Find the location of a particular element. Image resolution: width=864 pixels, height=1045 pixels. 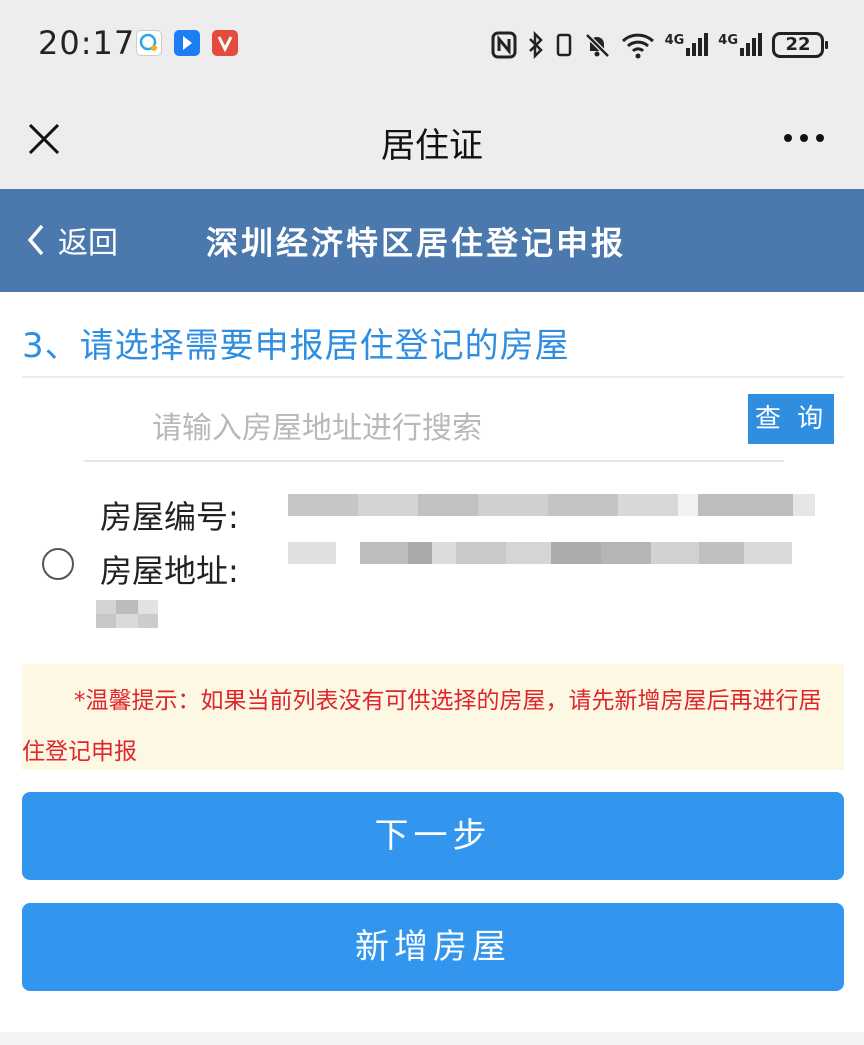

footer-strip is located at coordinates (432, 1038).